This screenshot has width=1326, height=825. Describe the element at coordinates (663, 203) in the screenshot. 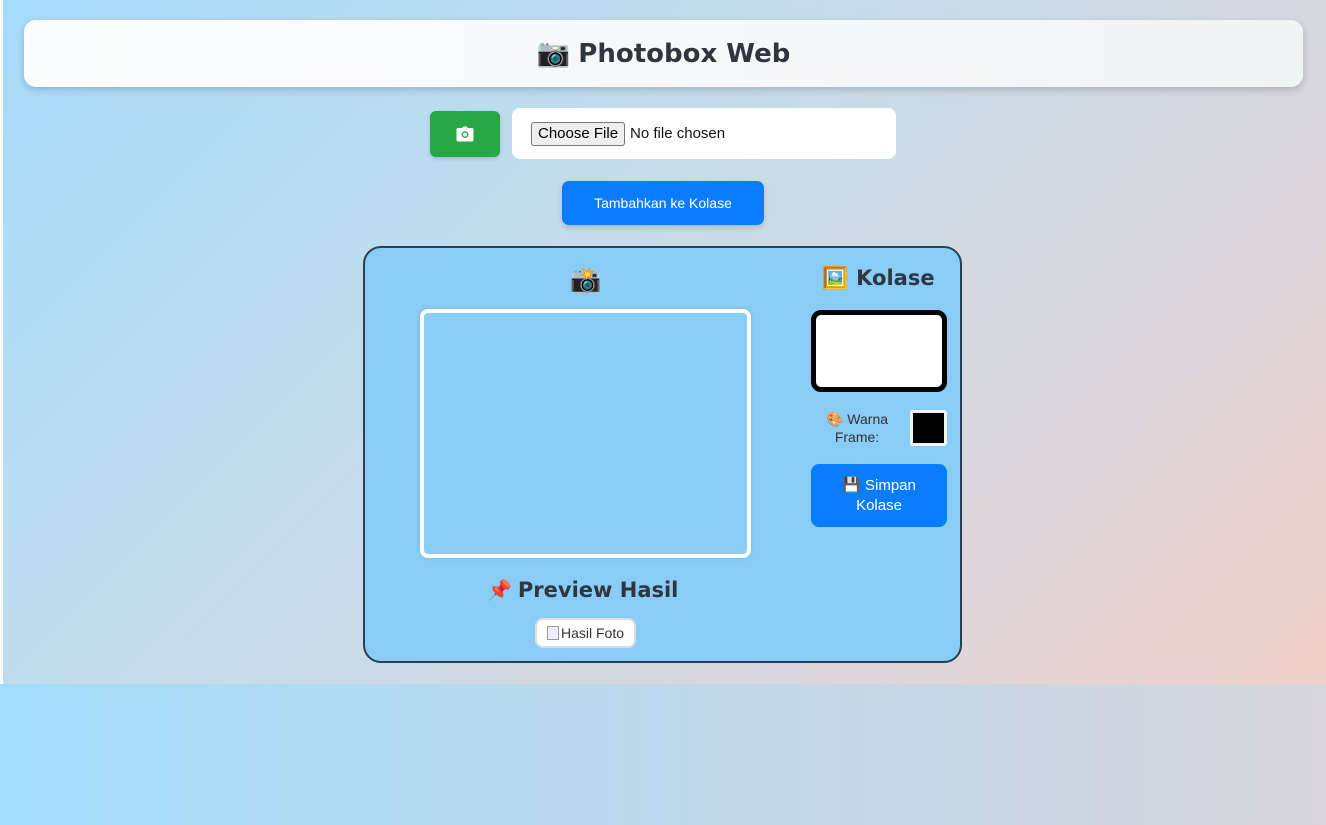

I see `add-to-collage-button: Tambahkan ke Kolase` at that location.